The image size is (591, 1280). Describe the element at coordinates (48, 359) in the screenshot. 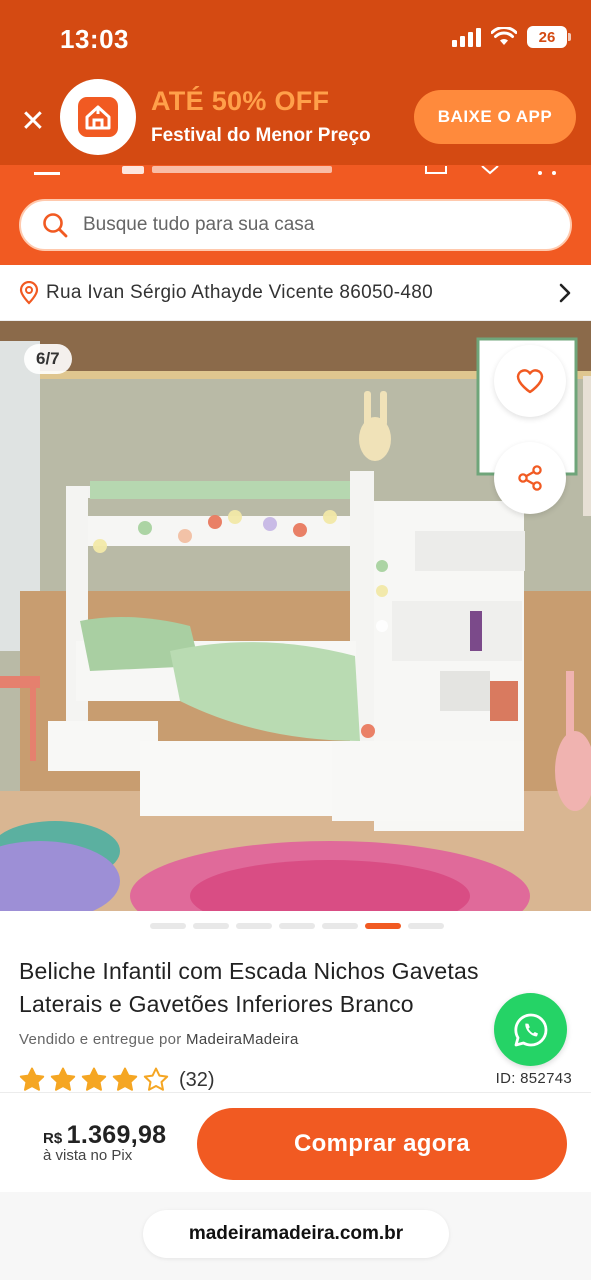

I see `gallery-counter: 6/7` at that location.